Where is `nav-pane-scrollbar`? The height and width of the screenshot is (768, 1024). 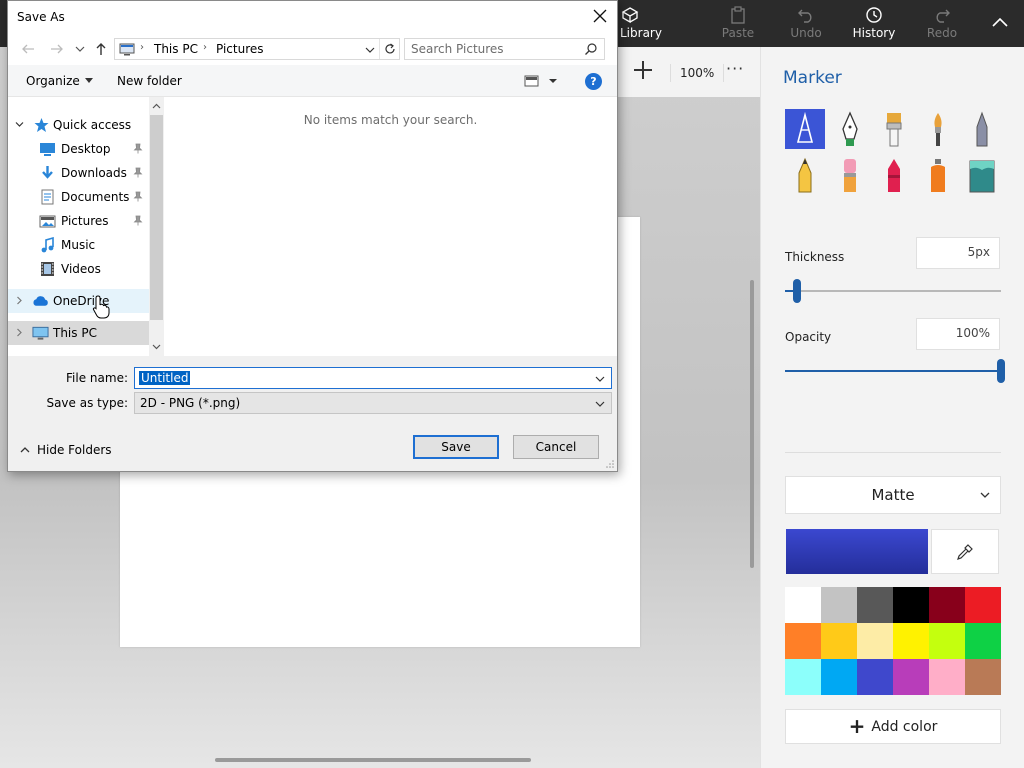 nav-pane-scrollbar is located at coordinates (156, 226).